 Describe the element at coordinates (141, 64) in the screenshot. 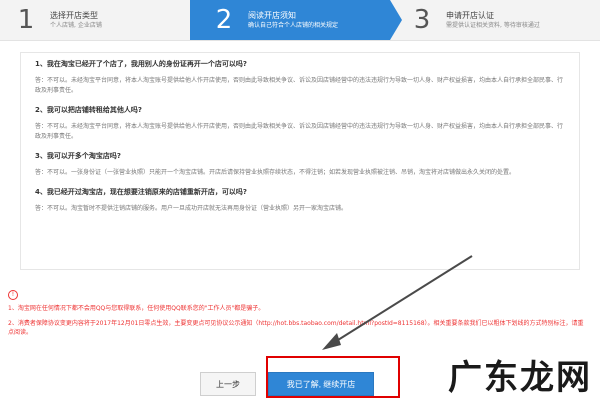

I see `faq-question: 1、我在淘宝已经开了个店了，我用别人的身份证再开一个店可以吗?` at that location.